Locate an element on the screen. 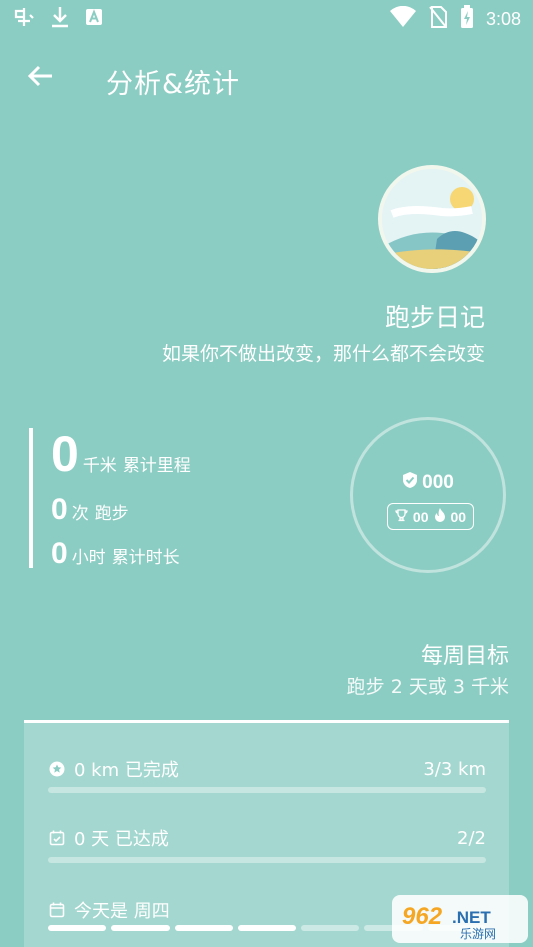  calendar-check-icon is located at coordinates (57, 838).